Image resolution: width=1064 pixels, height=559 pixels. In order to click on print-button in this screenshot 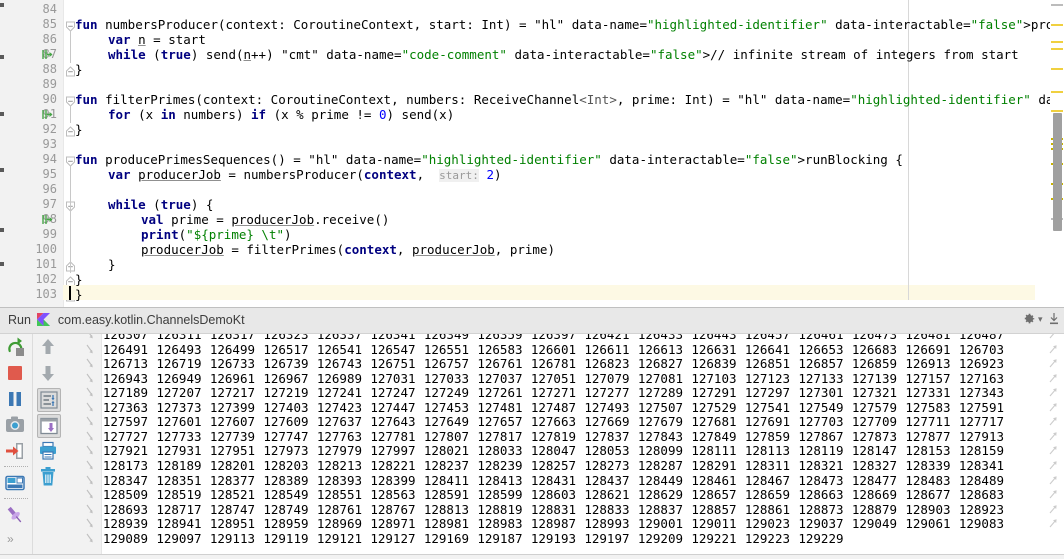, I will do `click(49, 452)`.